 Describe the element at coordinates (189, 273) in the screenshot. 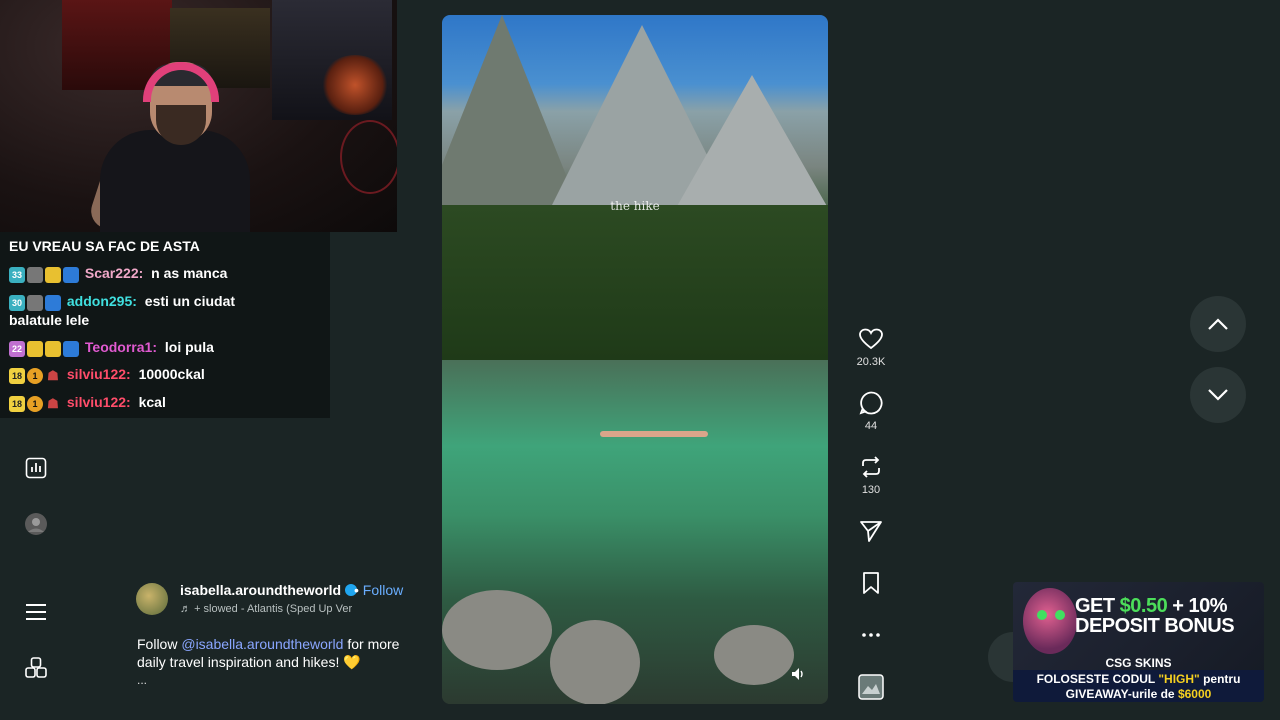

I see `chat-message-text: n as manca` at that location.